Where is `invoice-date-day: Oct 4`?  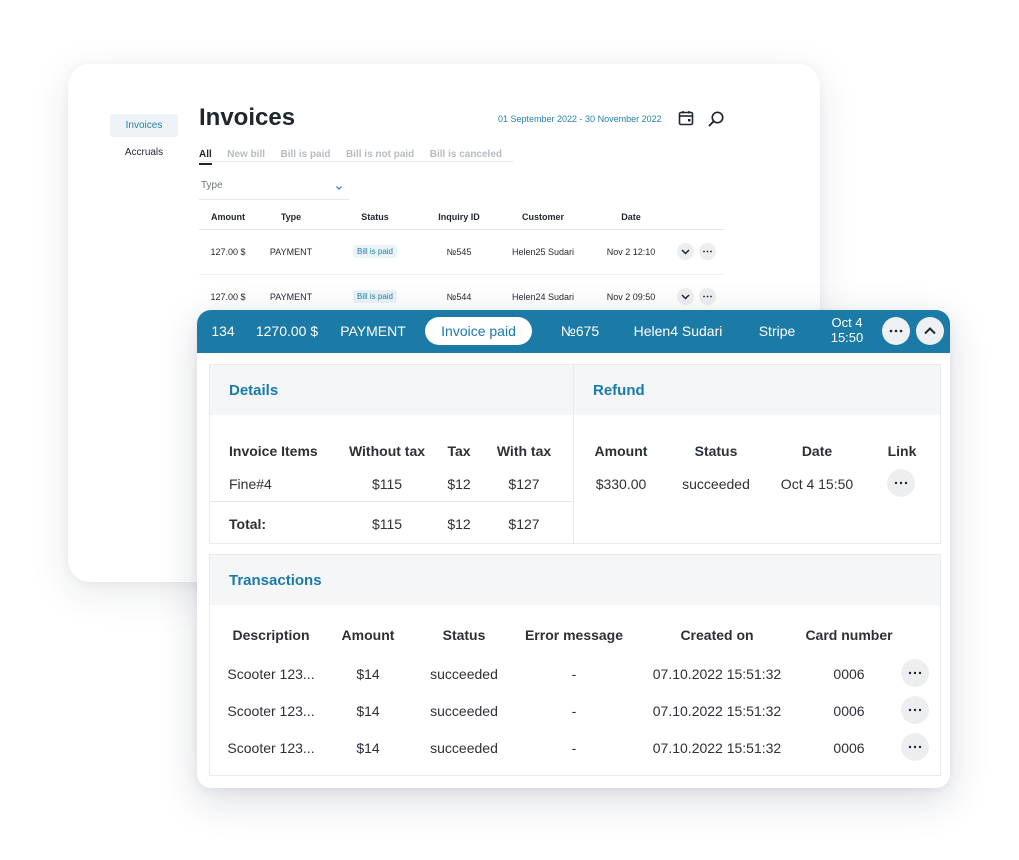
invoice-date-day: Oct 4 is located at coordinates (847, 322).